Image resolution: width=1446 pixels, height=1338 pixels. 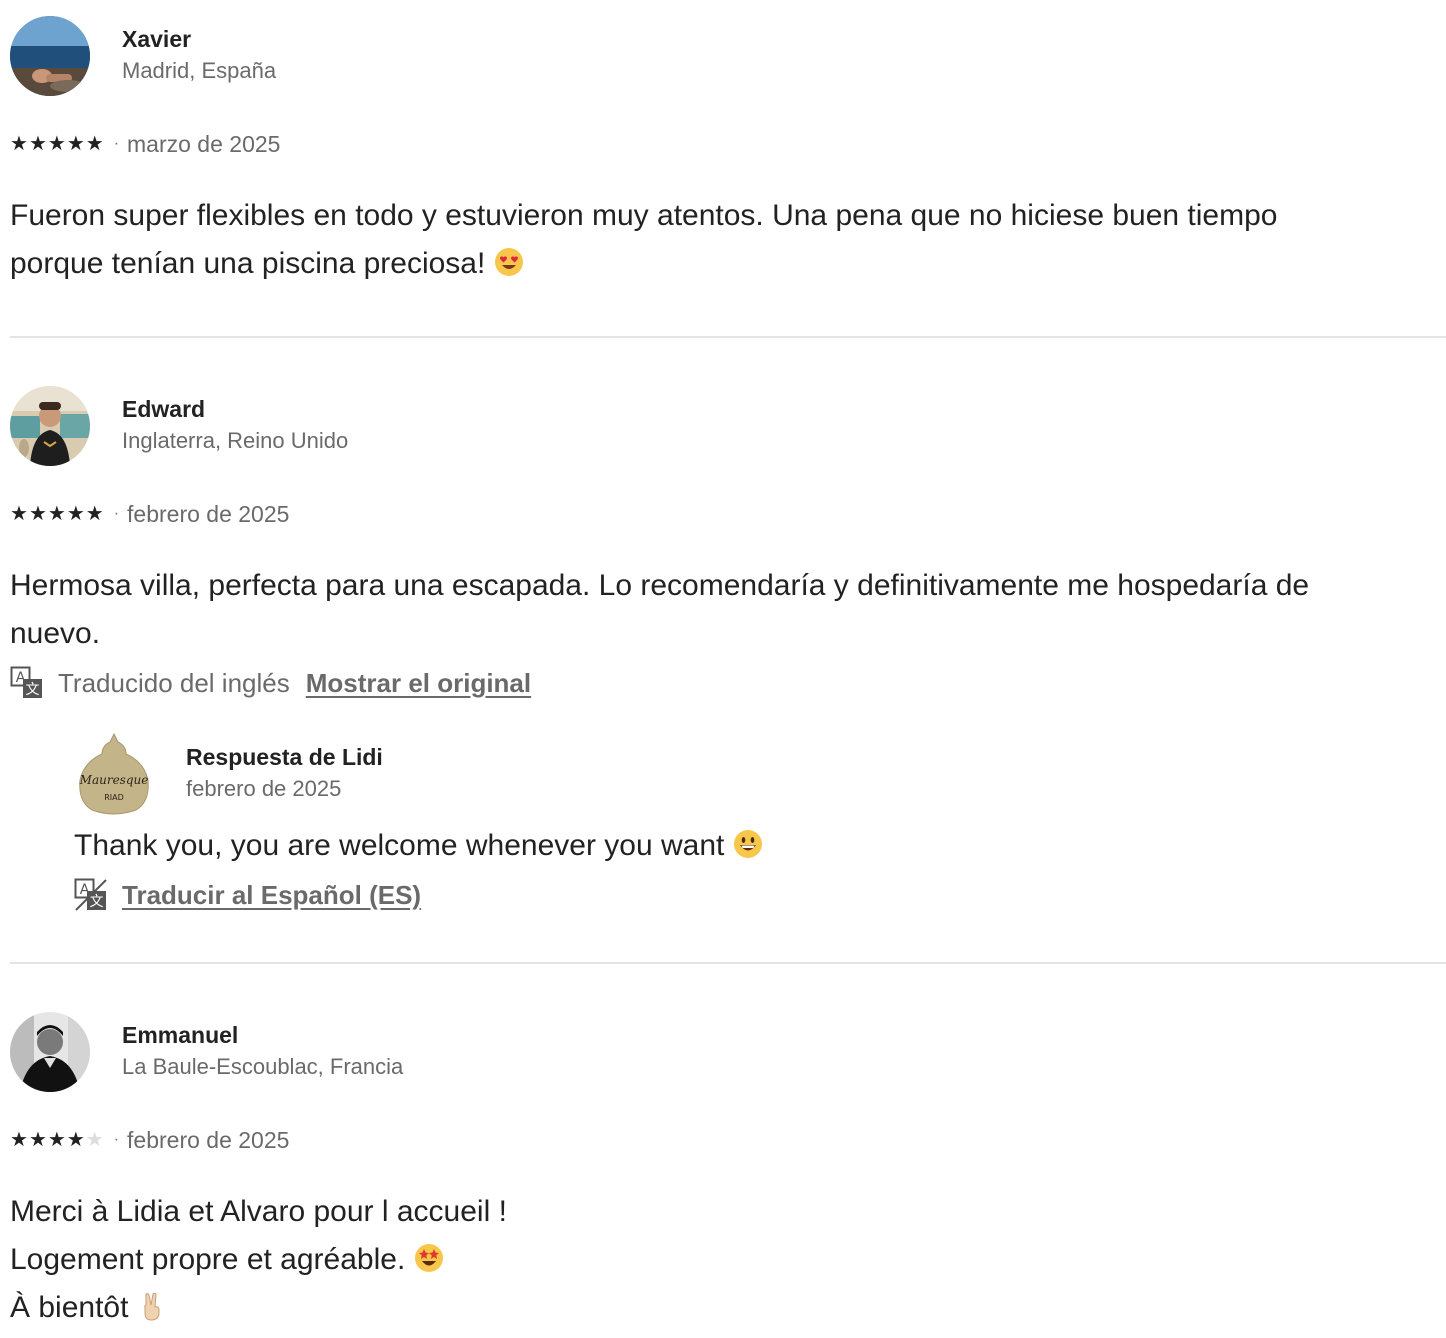 I want to click on translate-link: Traducir al Español (ES), so click(x=271, y=895).